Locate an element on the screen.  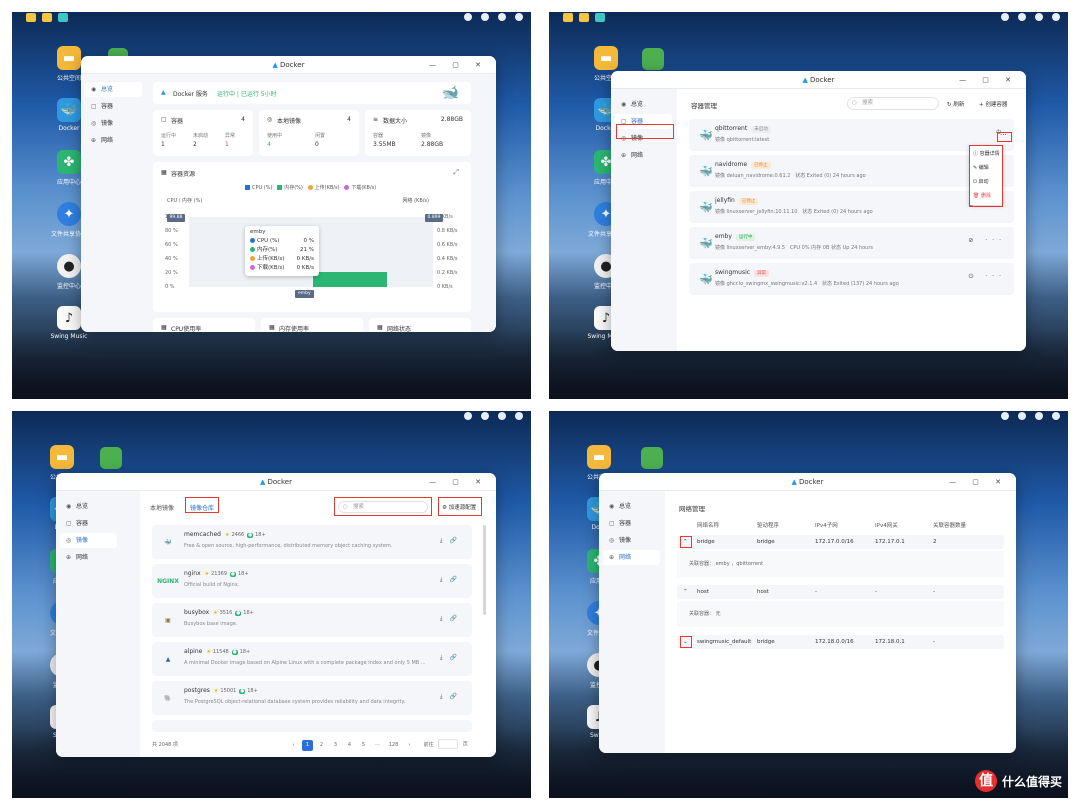
page-number: 128 is located at coordinates (393, 745).